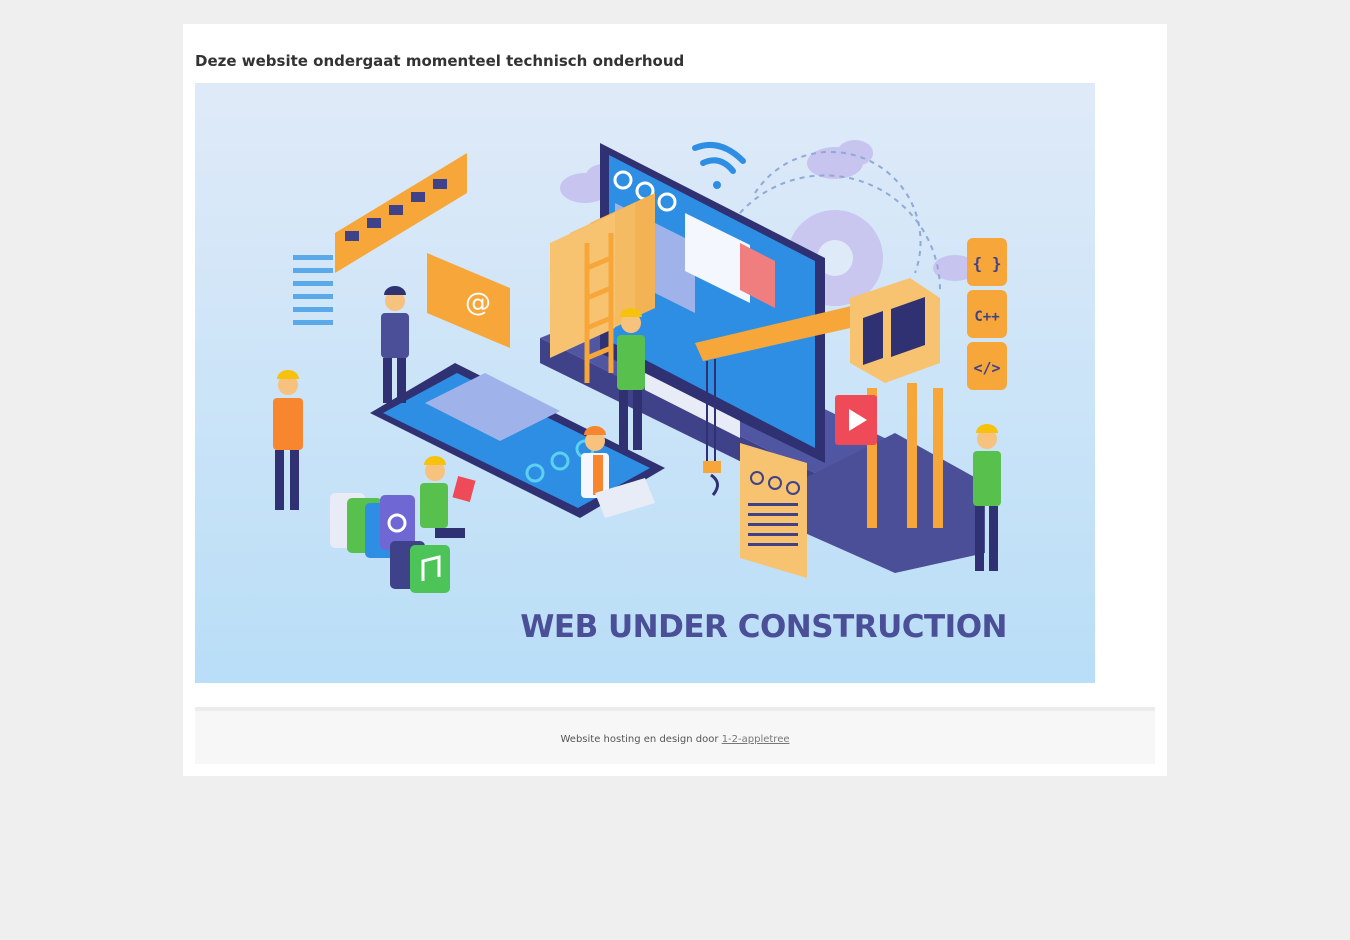  Describe the element at coordinates (756, 739) in the screenshot. I see `hosting-provider-link: 1-2-appletree` at that location.